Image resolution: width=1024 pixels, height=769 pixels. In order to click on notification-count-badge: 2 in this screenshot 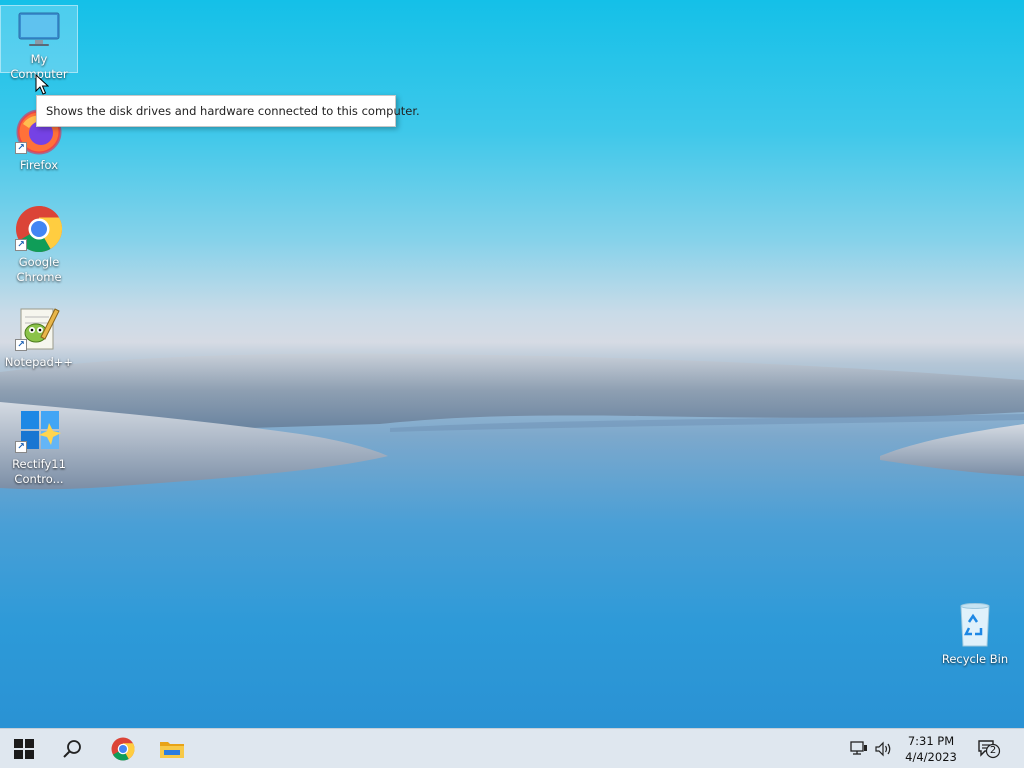, I will do `click(993, 750)`.